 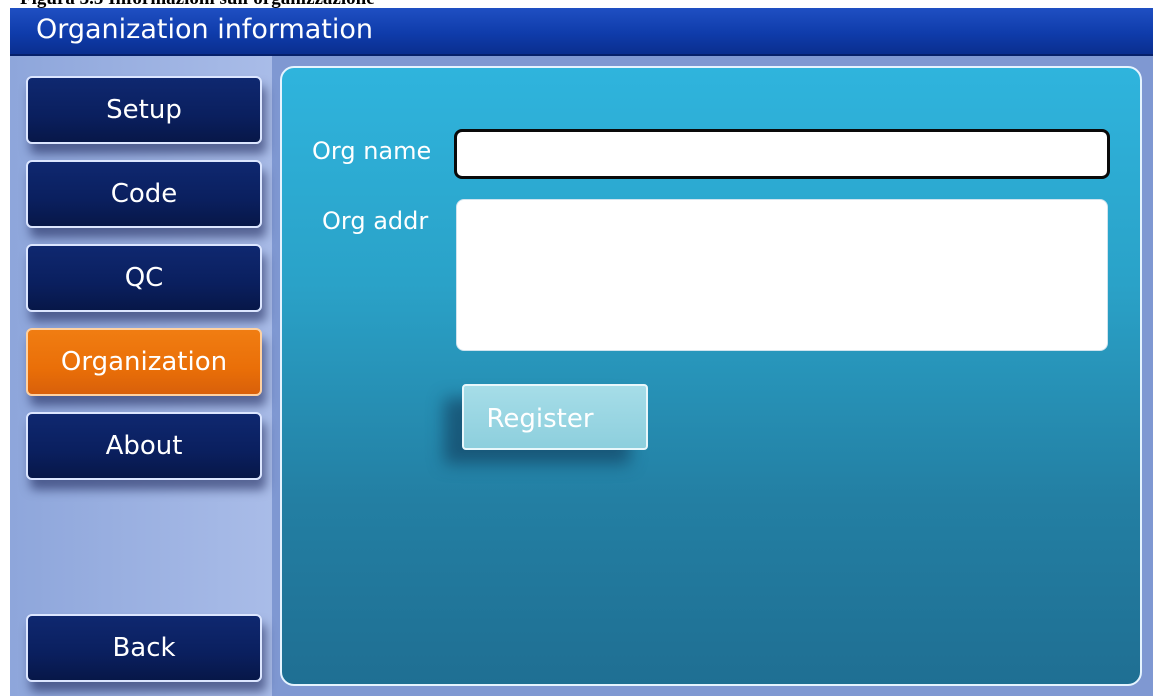 What do you see at coordinates (375, 221) in the screenshot?
I see `org-addr-label: Org addr` at bounding box center [375, 221].